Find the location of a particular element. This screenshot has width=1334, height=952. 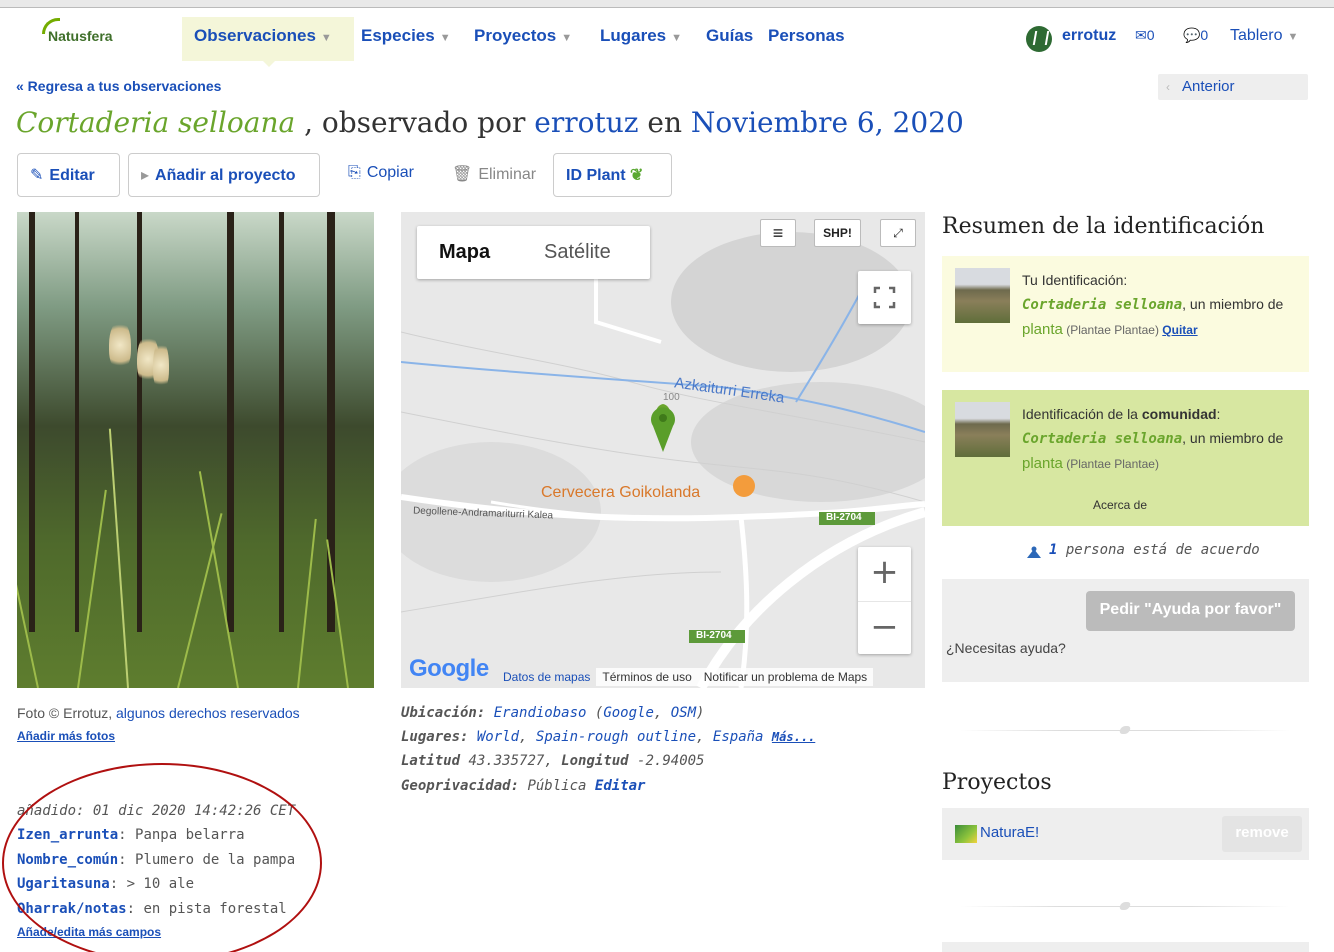

remove-id-link: Quitar is located at coordinates (1179, 330).